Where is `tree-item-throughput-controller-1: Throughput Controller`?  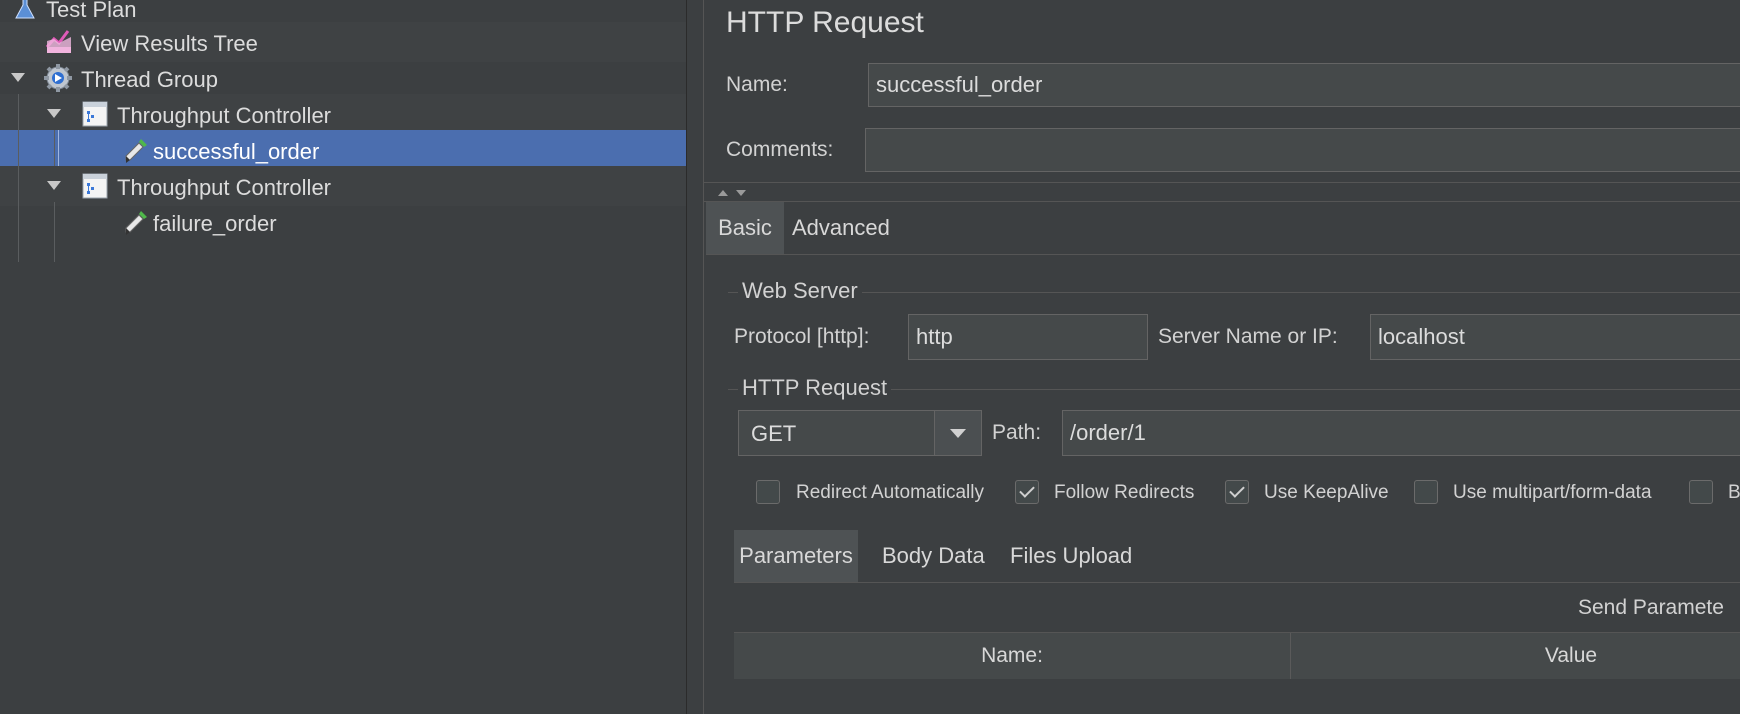 tree-item-throughput-controller-1: Throughput Controller is located at coordinates (343, 114).